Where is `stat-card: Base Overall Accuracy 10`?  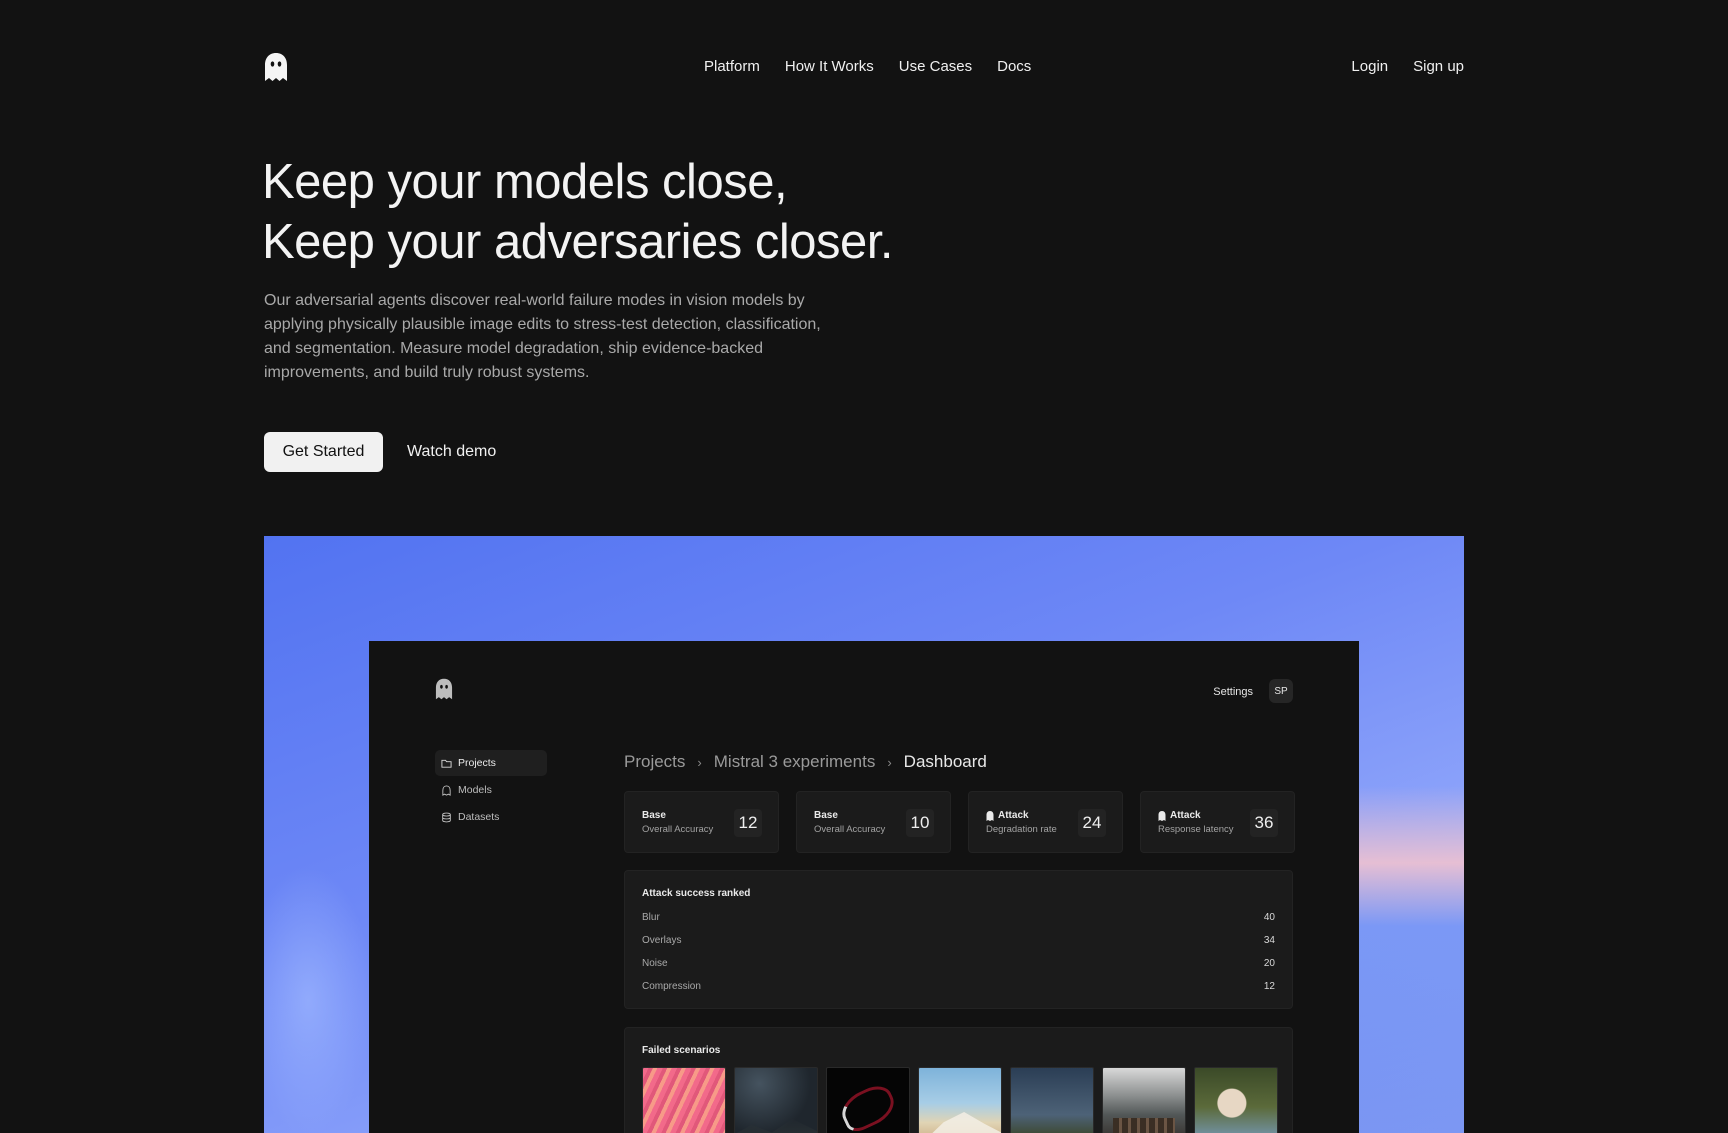
stat-card: Base Overall Accuracy 10 is located at coordinates (873, 822).